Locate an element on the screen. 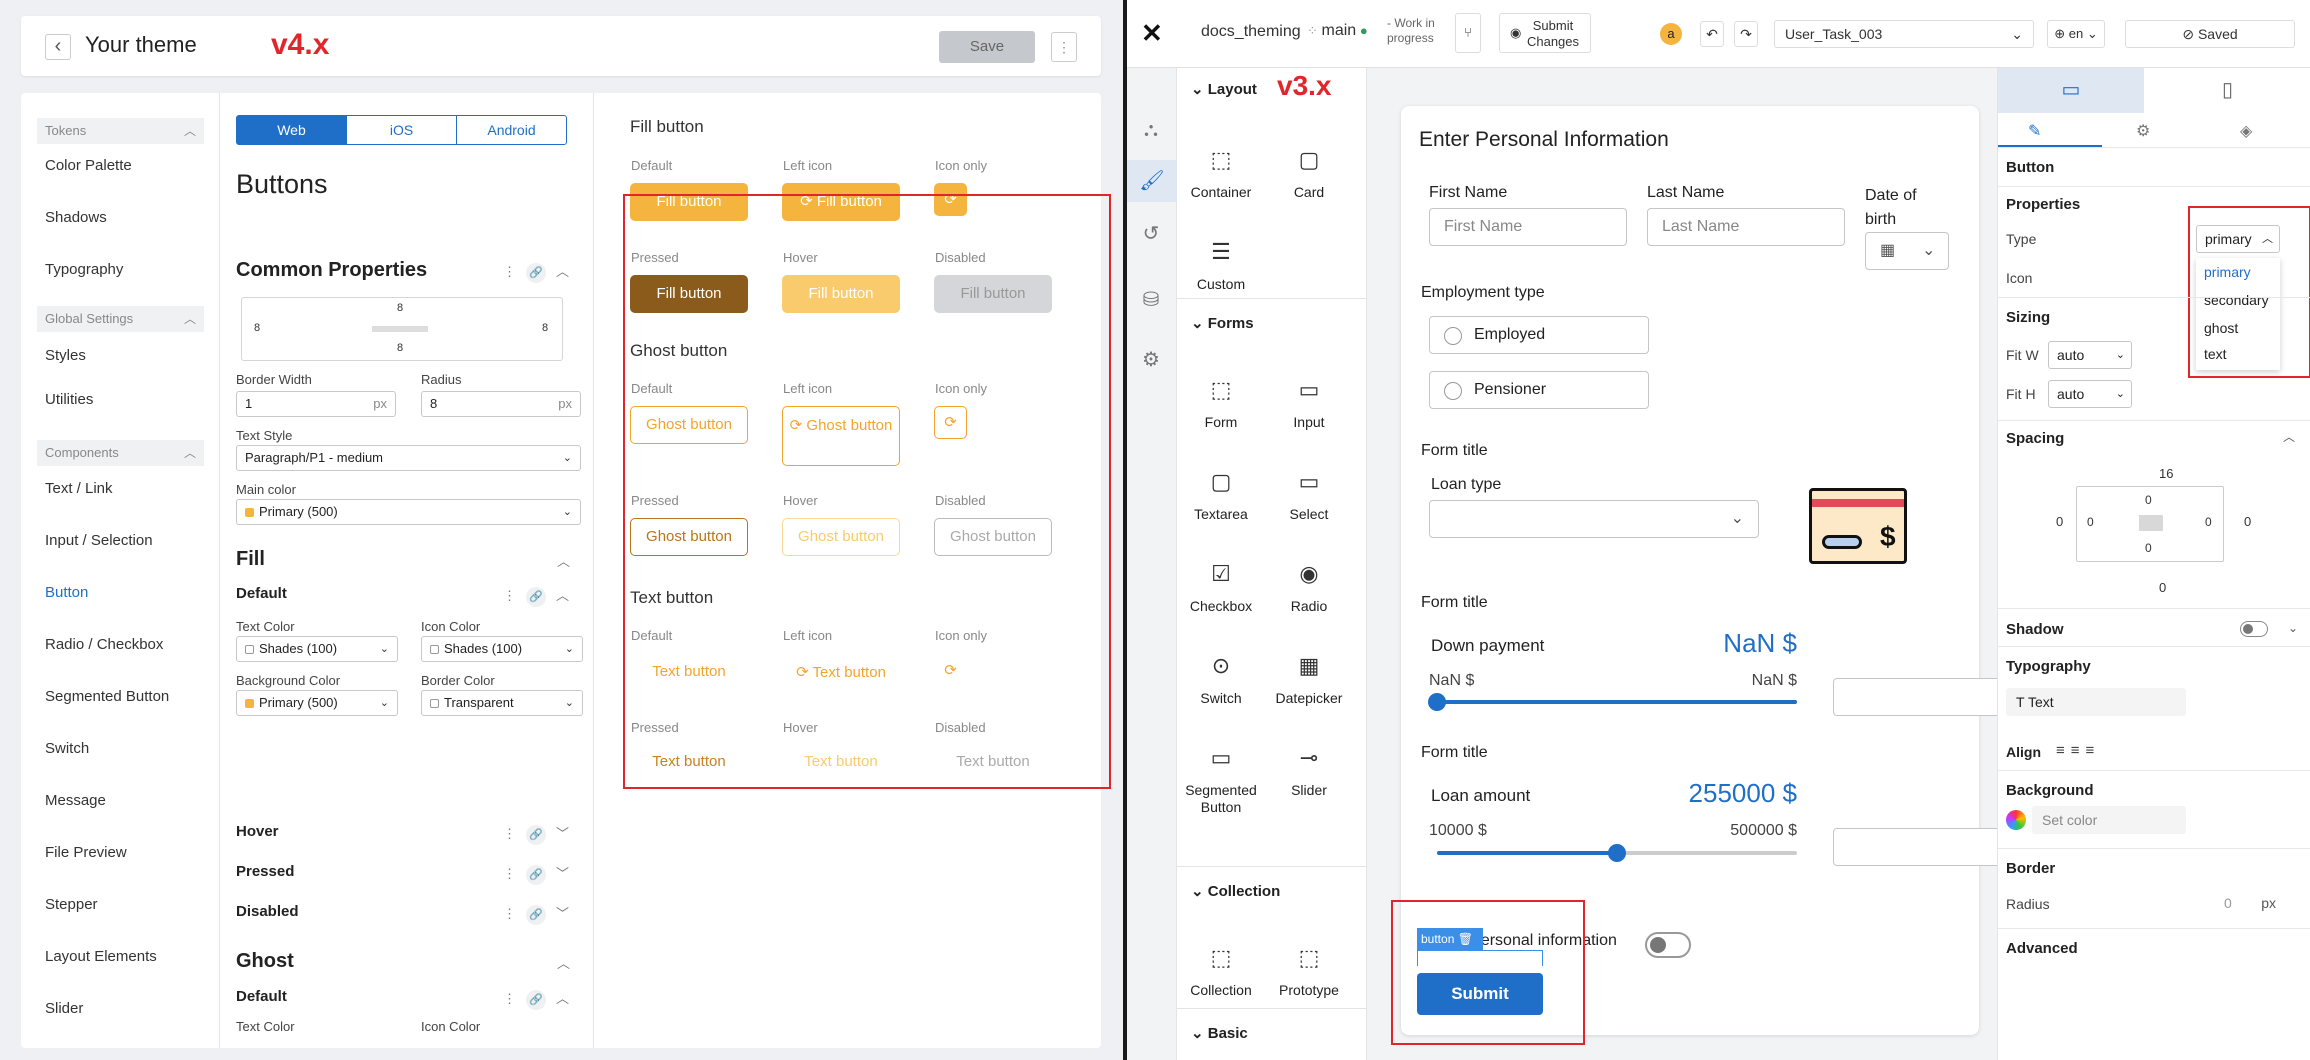  chevron-down-icon: ⌄ is located at coordinates (2293, 628).